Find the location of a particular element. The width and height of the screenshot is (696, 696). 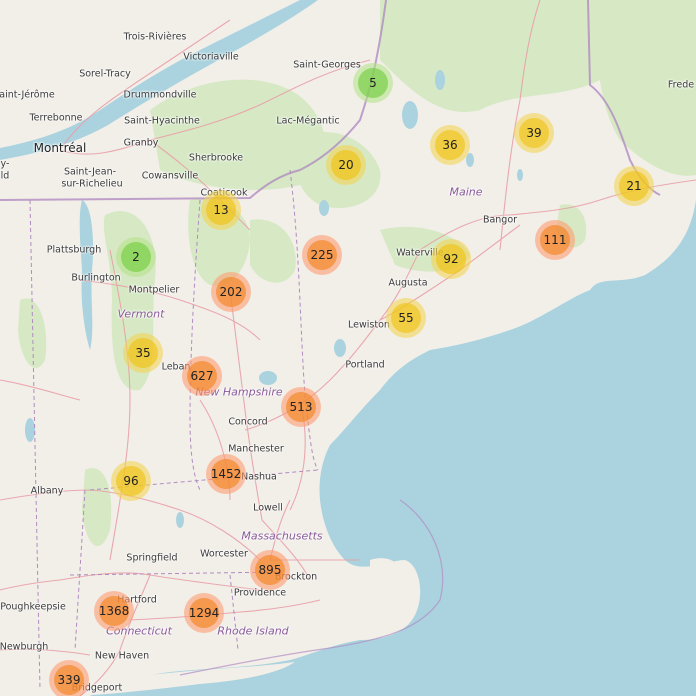

cluster-count: 96 is located at coordinates (131, 481).